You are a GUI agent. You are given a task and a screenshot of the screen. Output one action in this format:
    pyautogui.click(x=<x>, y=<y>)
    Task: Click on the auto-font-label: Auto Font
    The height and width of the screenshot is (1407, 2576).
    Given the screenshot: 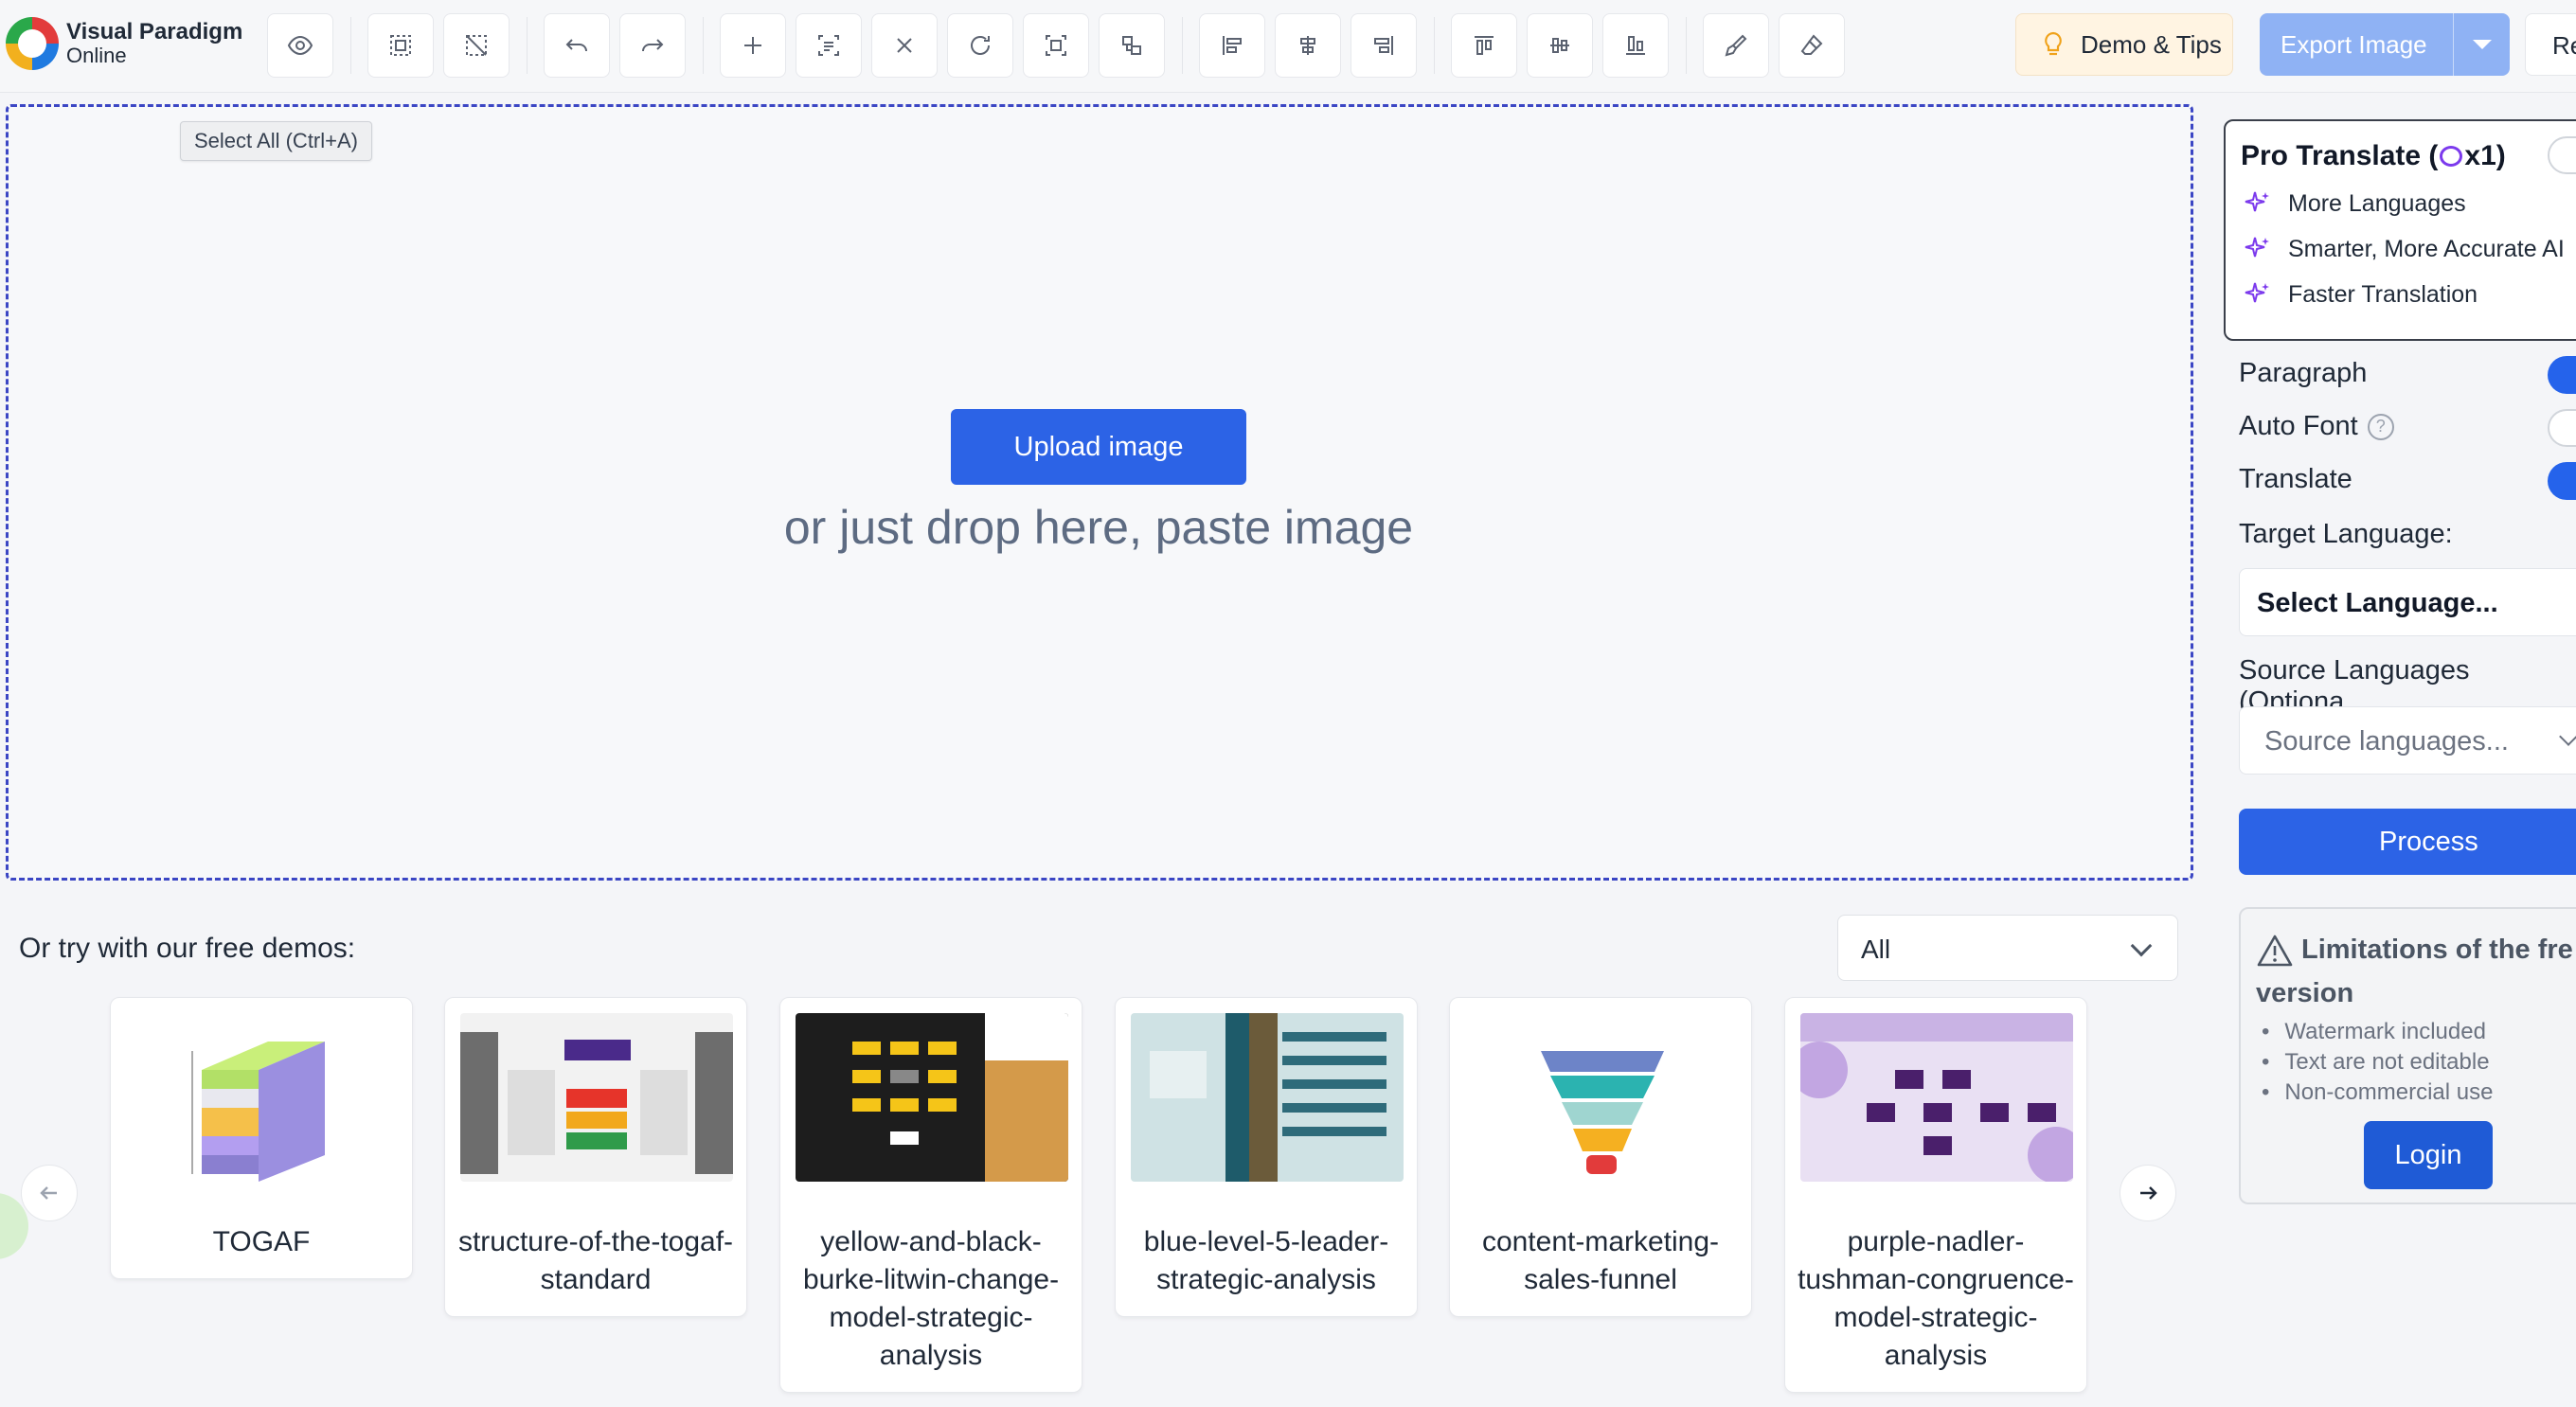 What is the action you would take?
    pyautogui.click(x=2298, y=426)
    